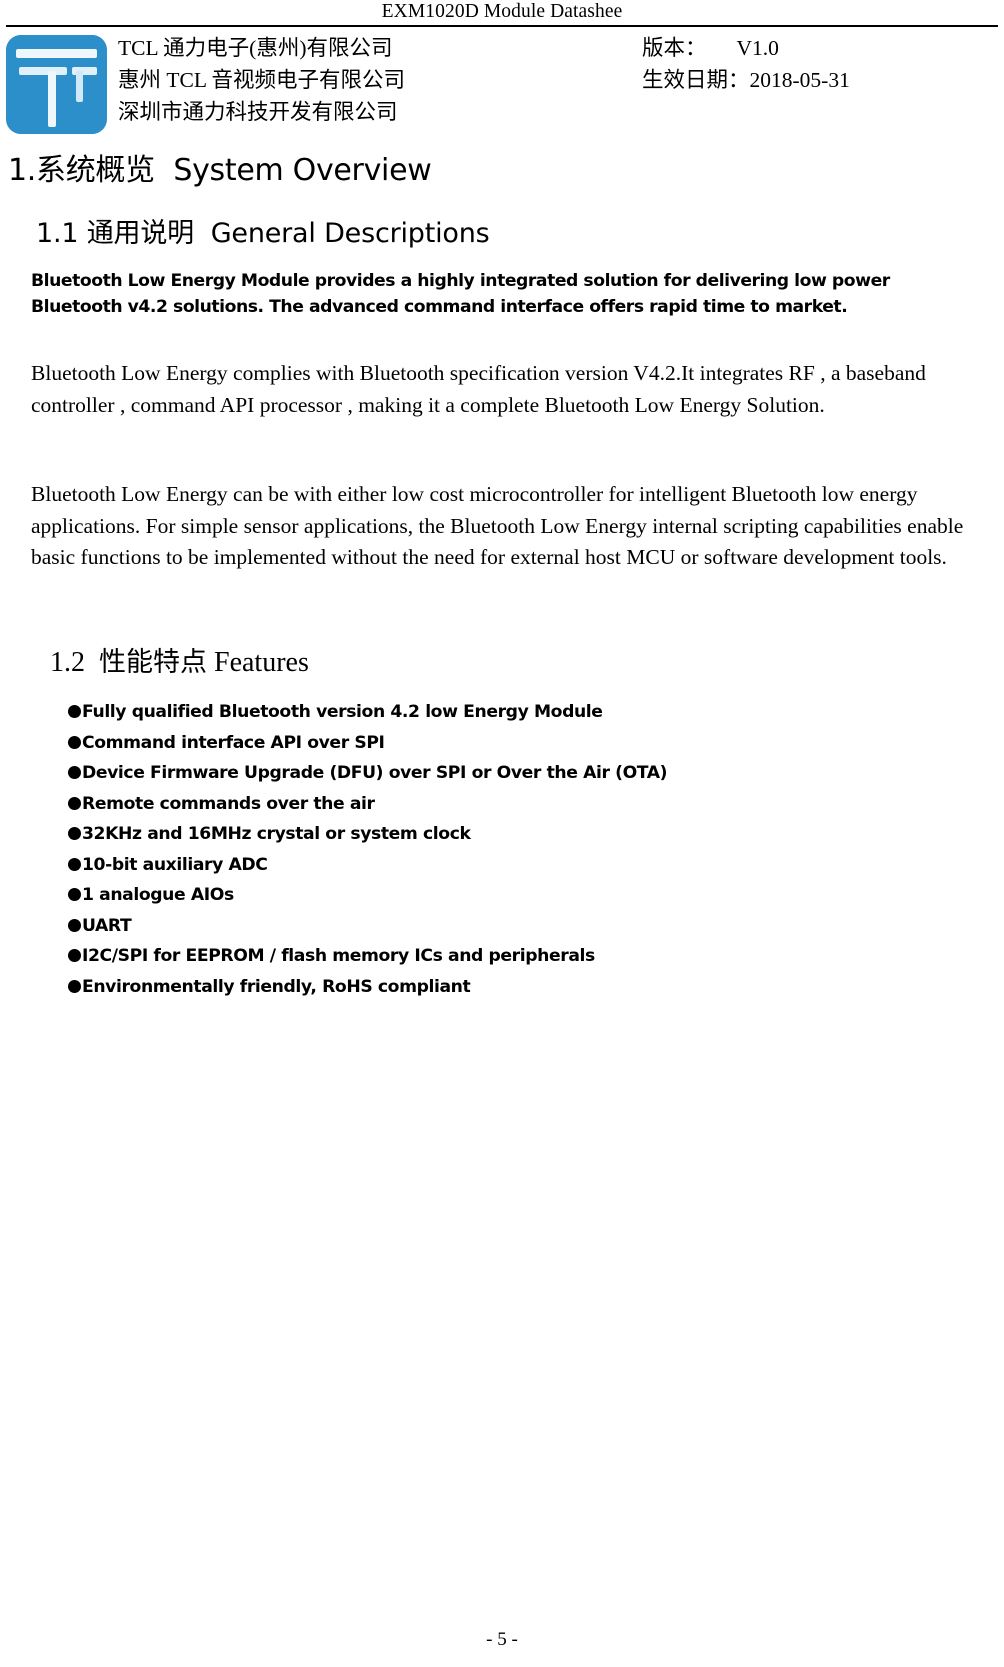  What do you see at coordinates (498, 895) in the screenshot?
I see `list-item: 1 analogue AIOs` at bounding box center [498, 895].